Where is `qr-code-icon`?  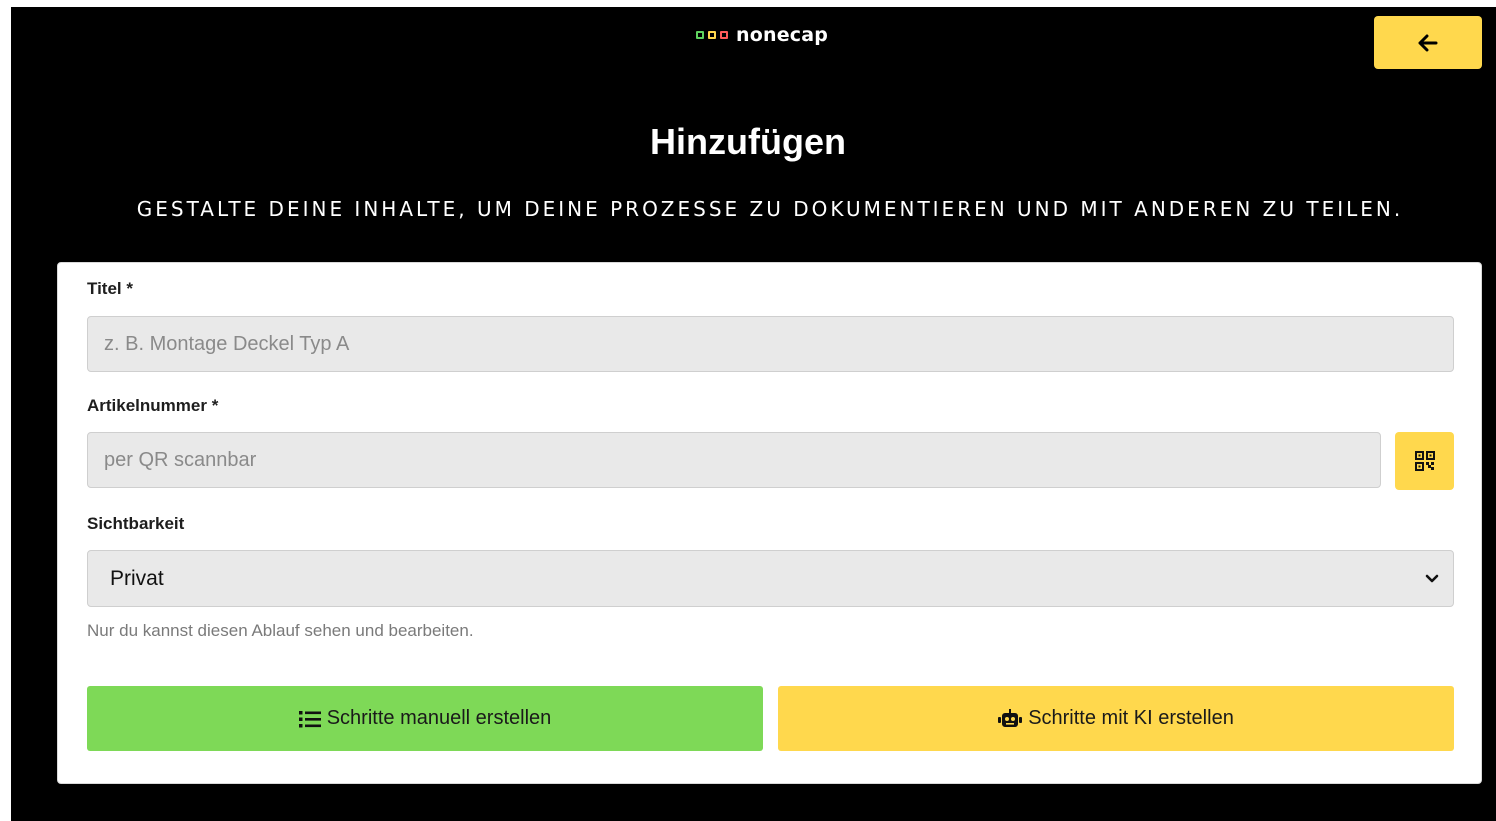 qr-code-icon is located at coordinates (1424, 461).